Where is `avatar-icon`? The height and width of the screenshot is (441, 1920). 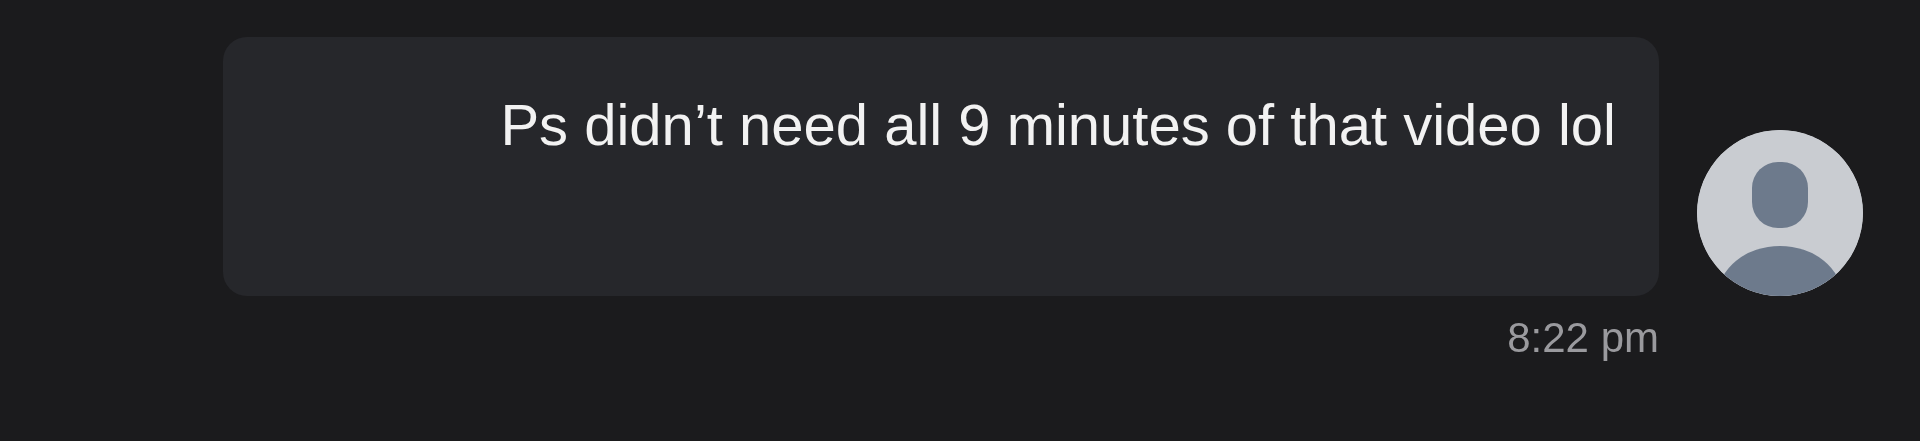
avatar-icon is located at coordinates (1780, 213).